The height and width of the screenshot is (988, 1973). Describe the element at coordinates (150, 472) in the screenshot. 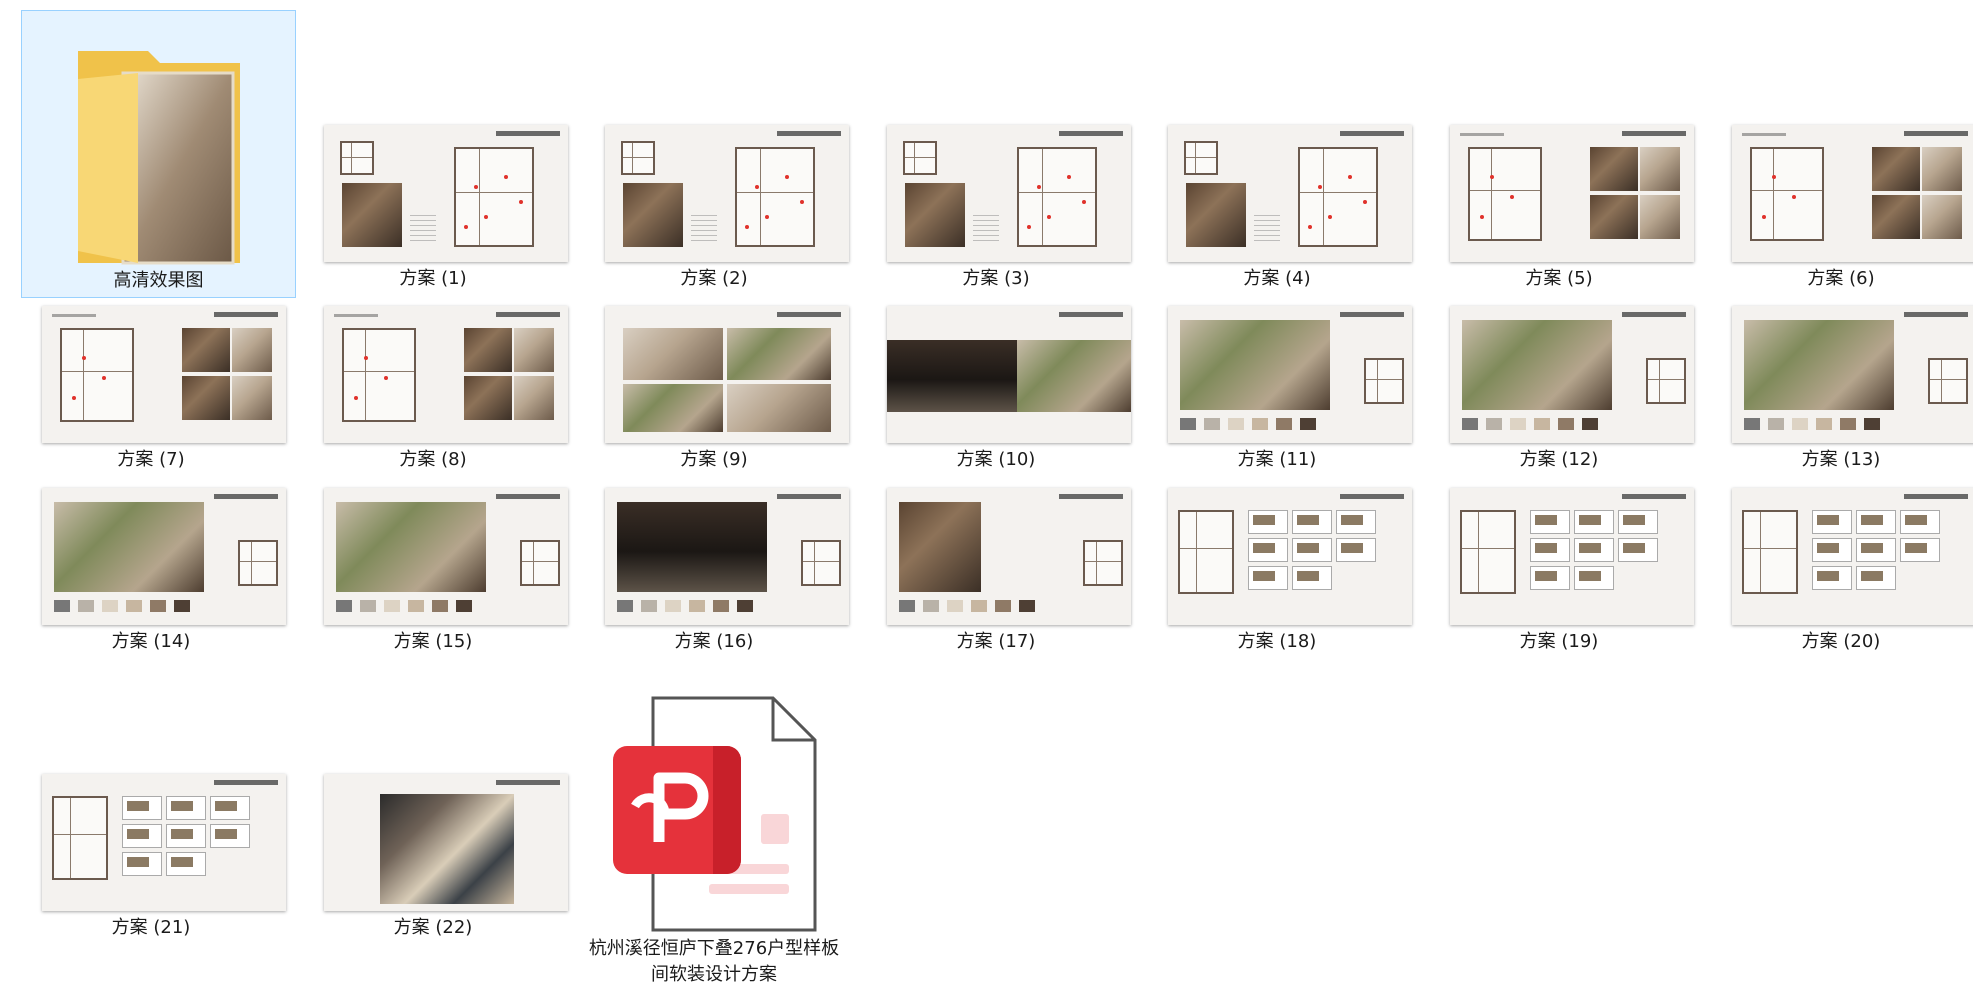

I see `image-file-item: 方案 (21)` at that location.